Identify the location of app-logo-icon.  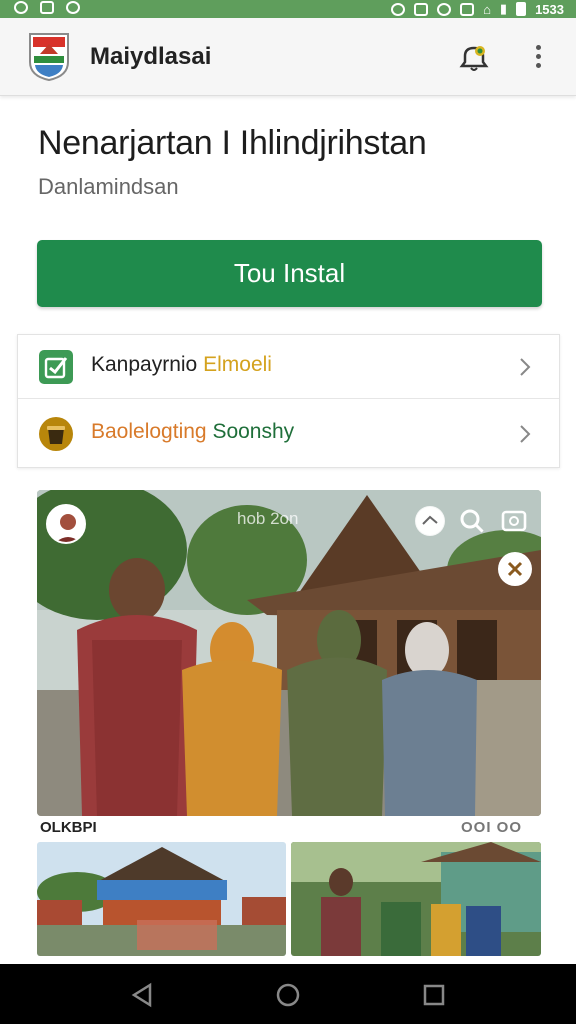
(49, 56).